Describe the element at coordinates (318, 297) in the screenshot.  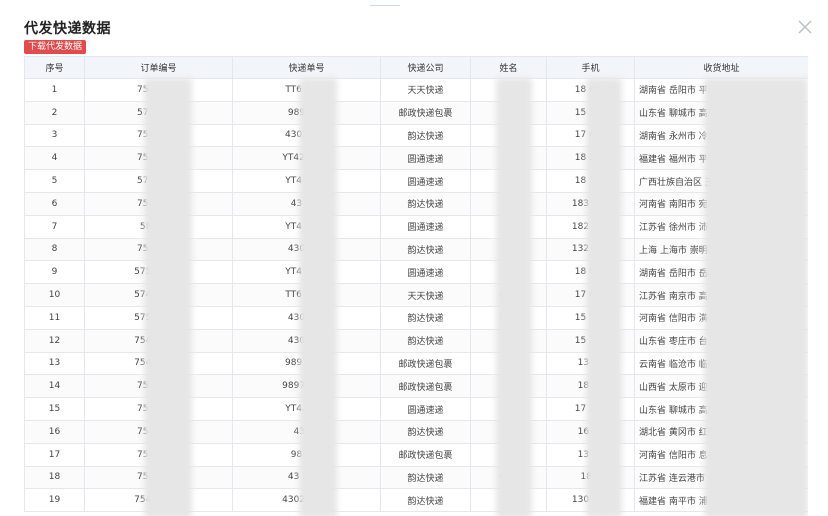
I see `privacy-mask-tracking` at that location.